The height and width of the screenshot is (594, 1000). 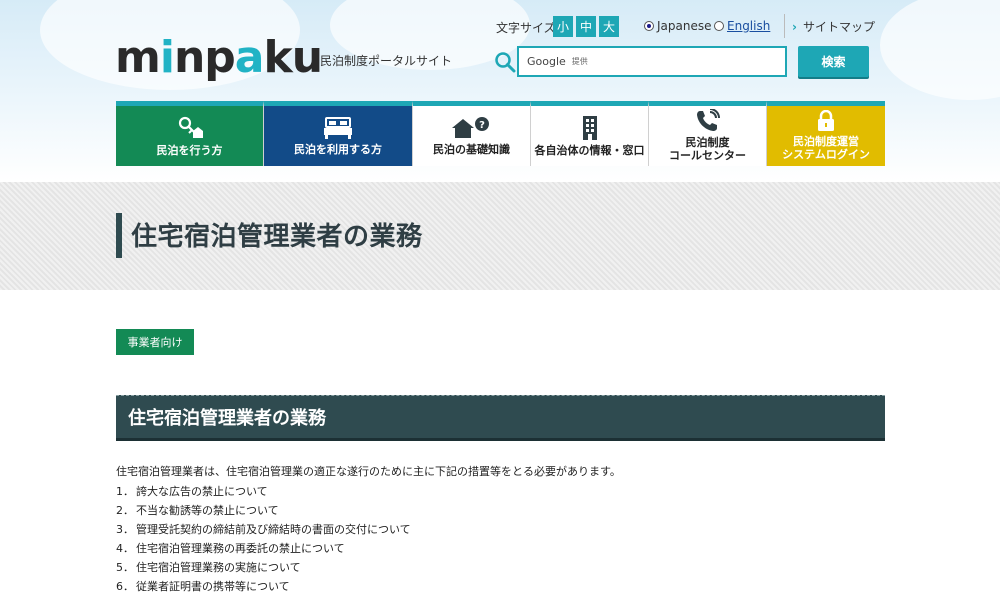 I want to click on list-item: 1． 誇大な広告の禁止について, so click(x=263, y=491).